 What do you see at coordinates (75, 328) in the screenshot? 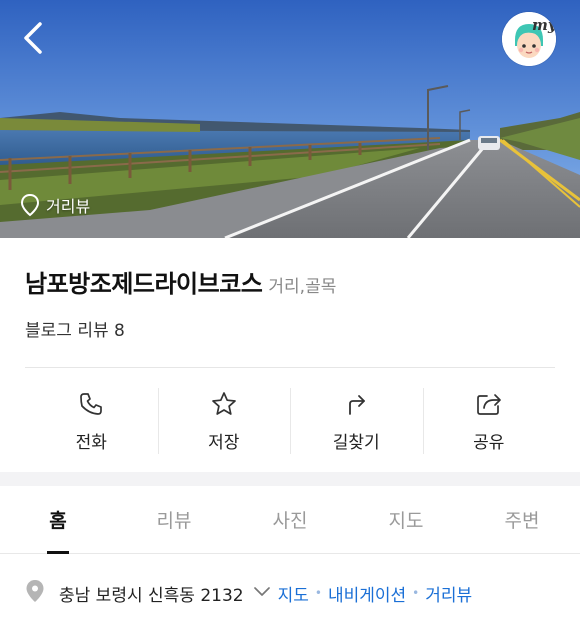
I see `blog-review-count: 블로그 리뷰 8` at bounding box center [75, 328].